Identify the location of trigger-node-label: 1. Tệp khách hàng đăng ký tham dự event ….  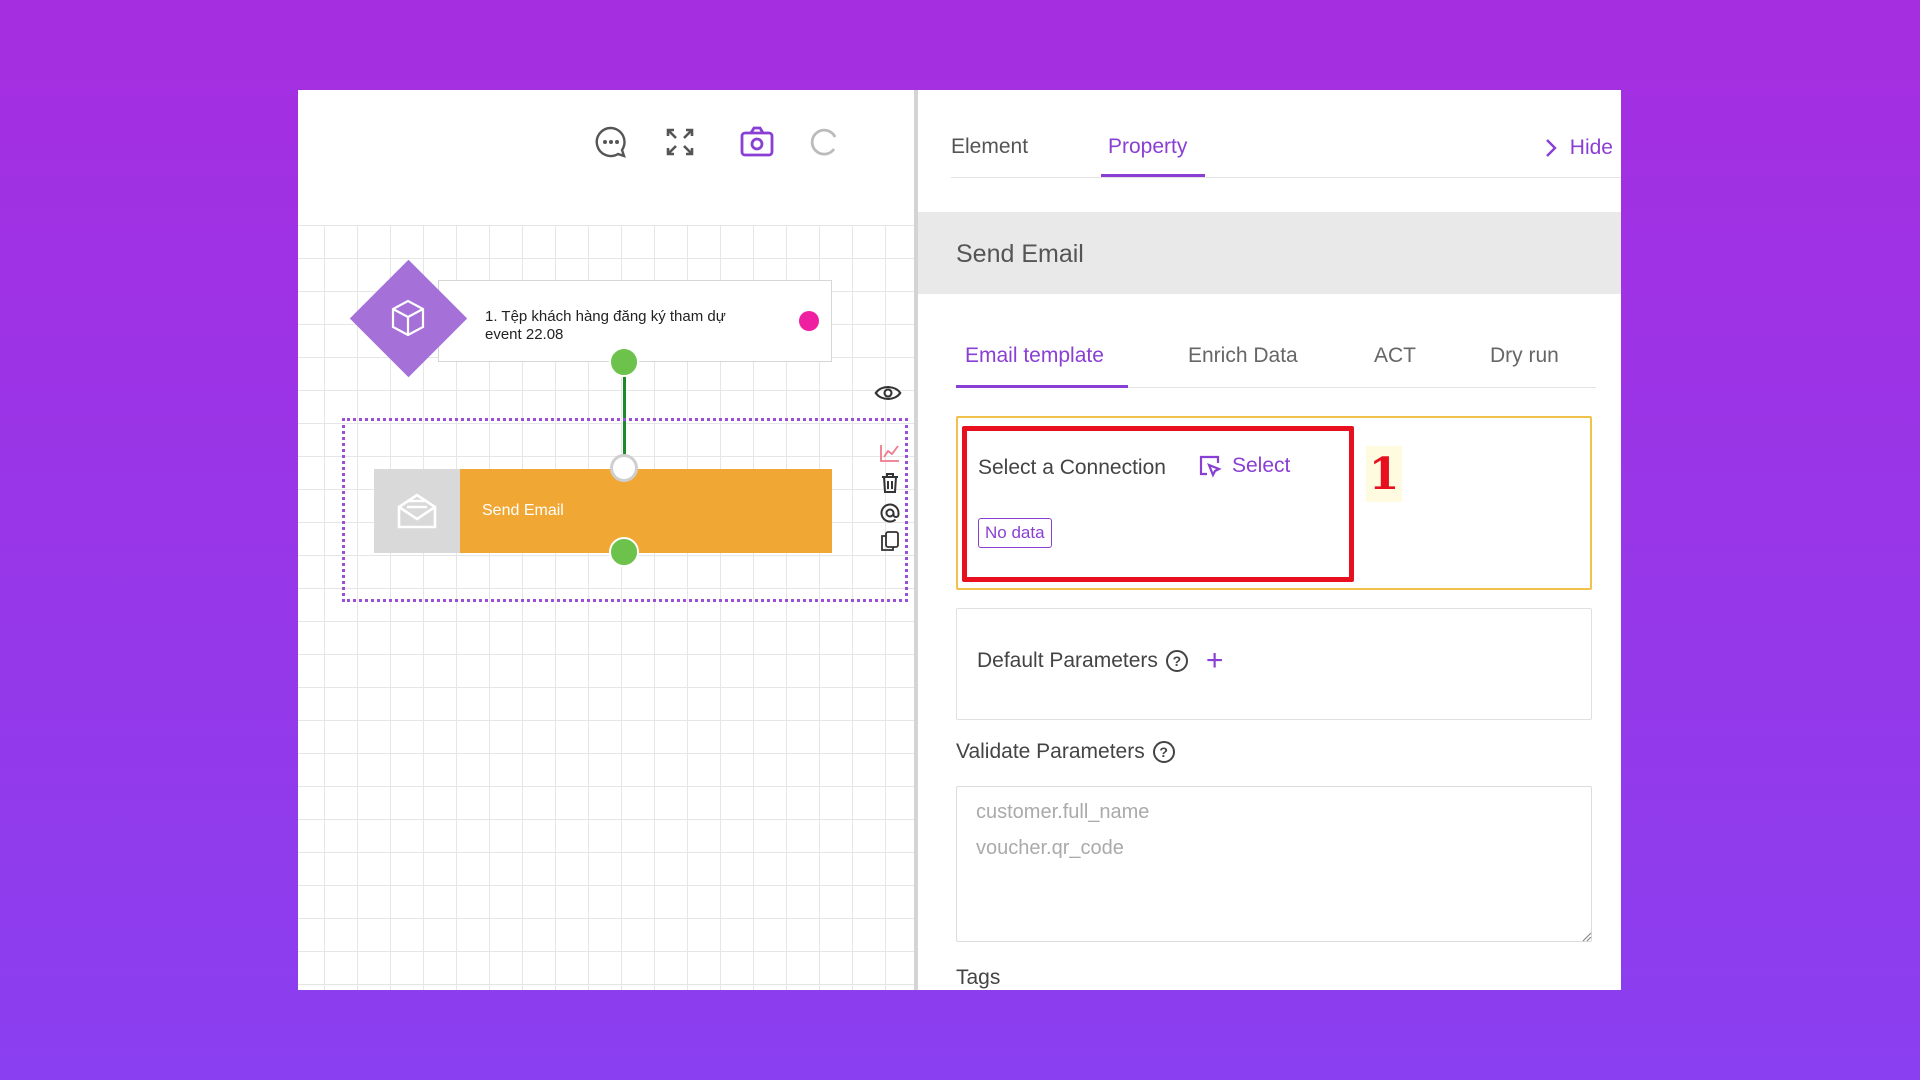
(605, 325).